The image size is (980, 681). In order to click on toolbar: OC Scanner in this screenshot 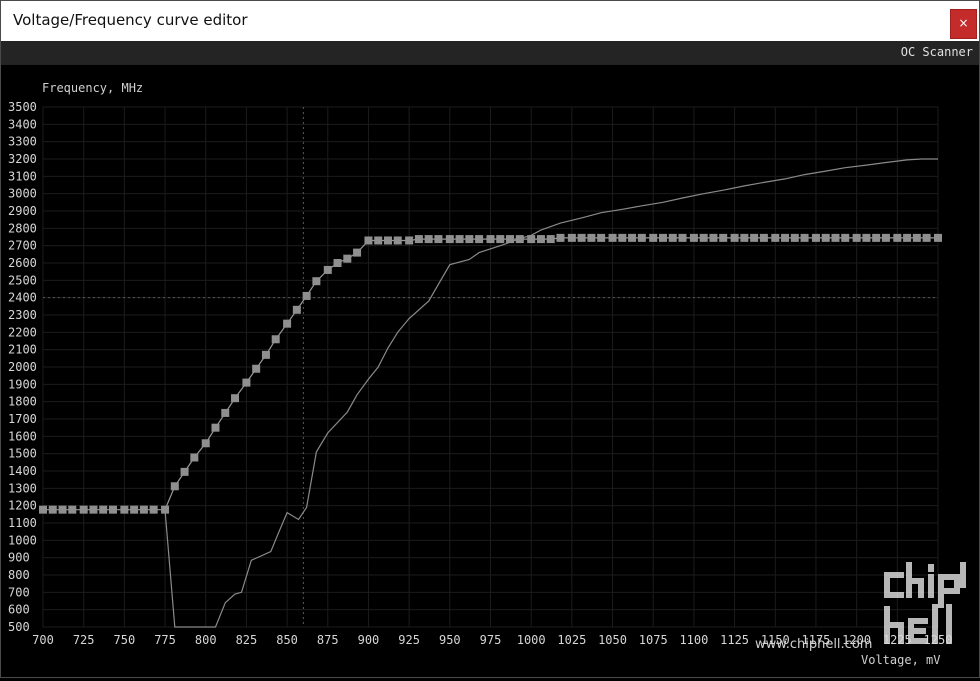, I will do `click(490, 53)`.